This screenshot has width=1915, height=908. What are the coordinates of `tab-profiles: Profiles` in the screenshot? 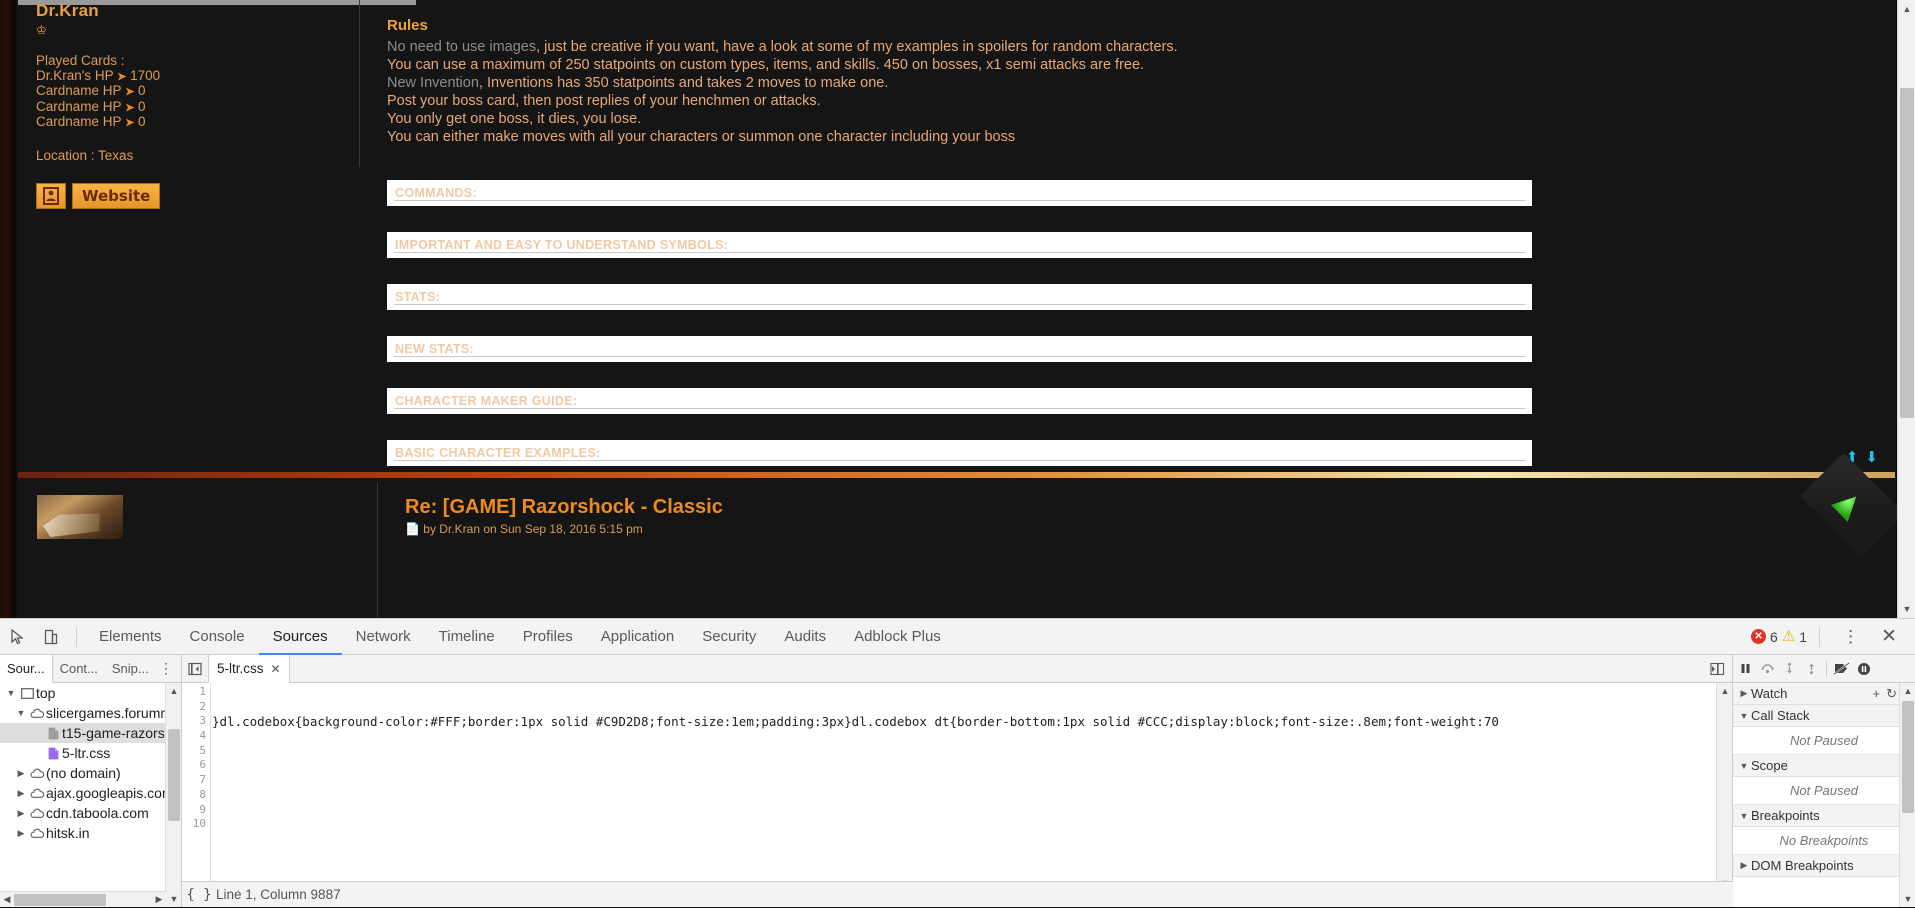 It's located at (548, 637).